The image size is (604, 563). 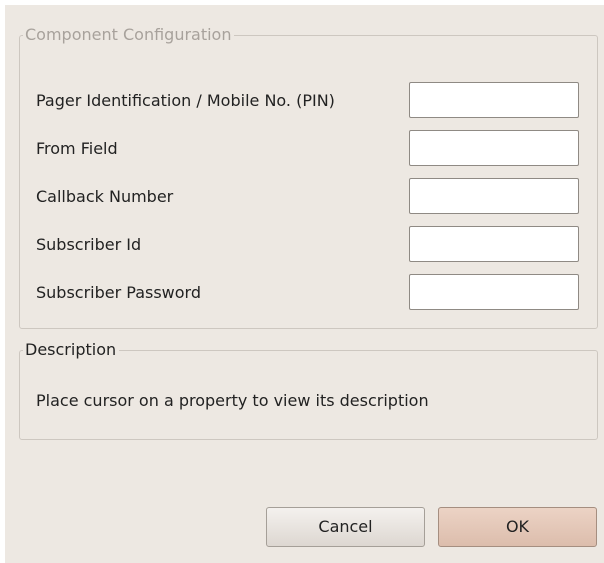 What do you see at coordinates (494, 196) in the screenshot?
I see `callback-number-input` at bounding box center [494, 196].